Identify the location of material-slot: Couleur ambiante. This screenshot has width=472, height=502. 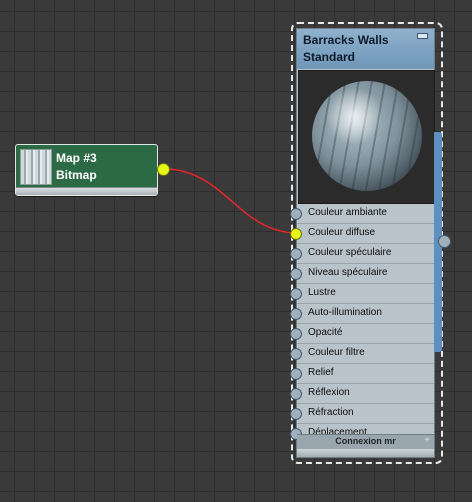
(362, 214).